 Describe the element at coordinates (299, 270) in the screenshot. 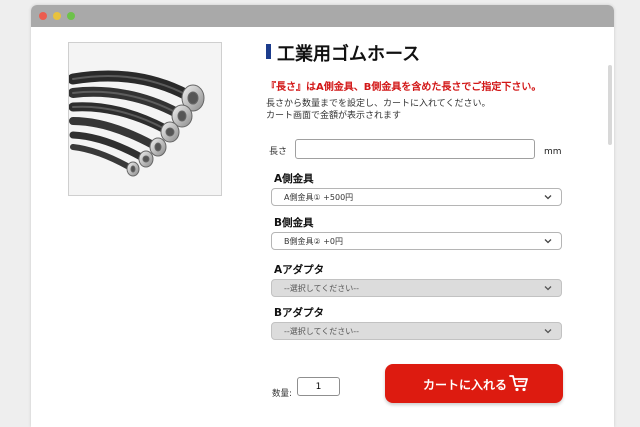

I see `a-adapter-label: Aアダプタ` at that location.